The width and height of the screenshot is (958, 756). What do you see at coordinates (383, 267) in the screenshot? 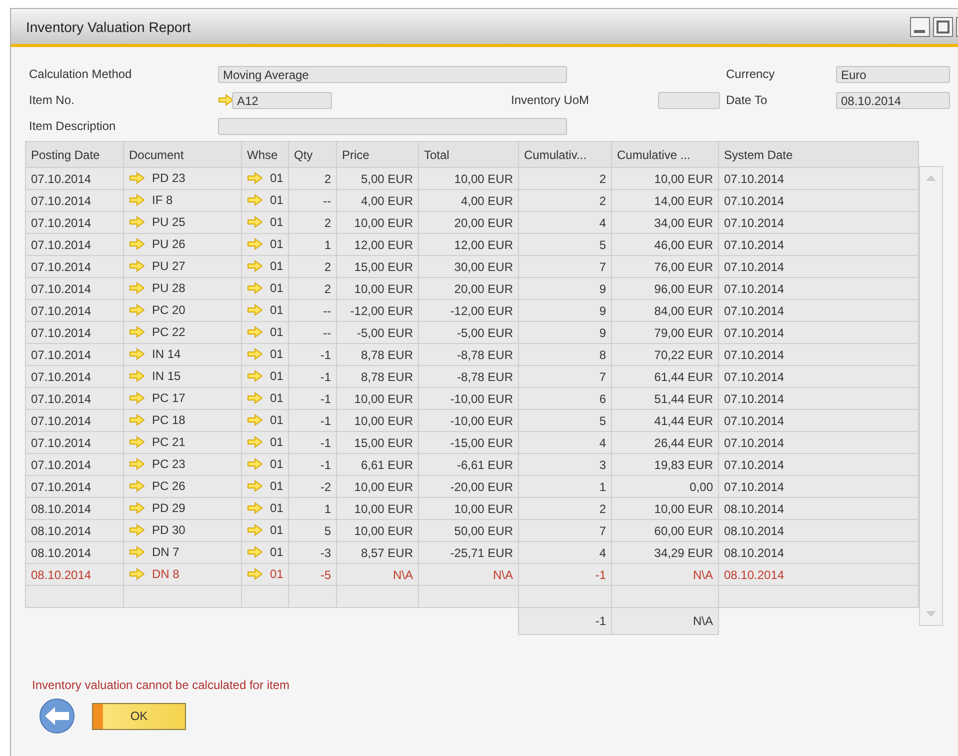
I see `table-cell: 15,00 EUR` at bounding box center [383, 267].